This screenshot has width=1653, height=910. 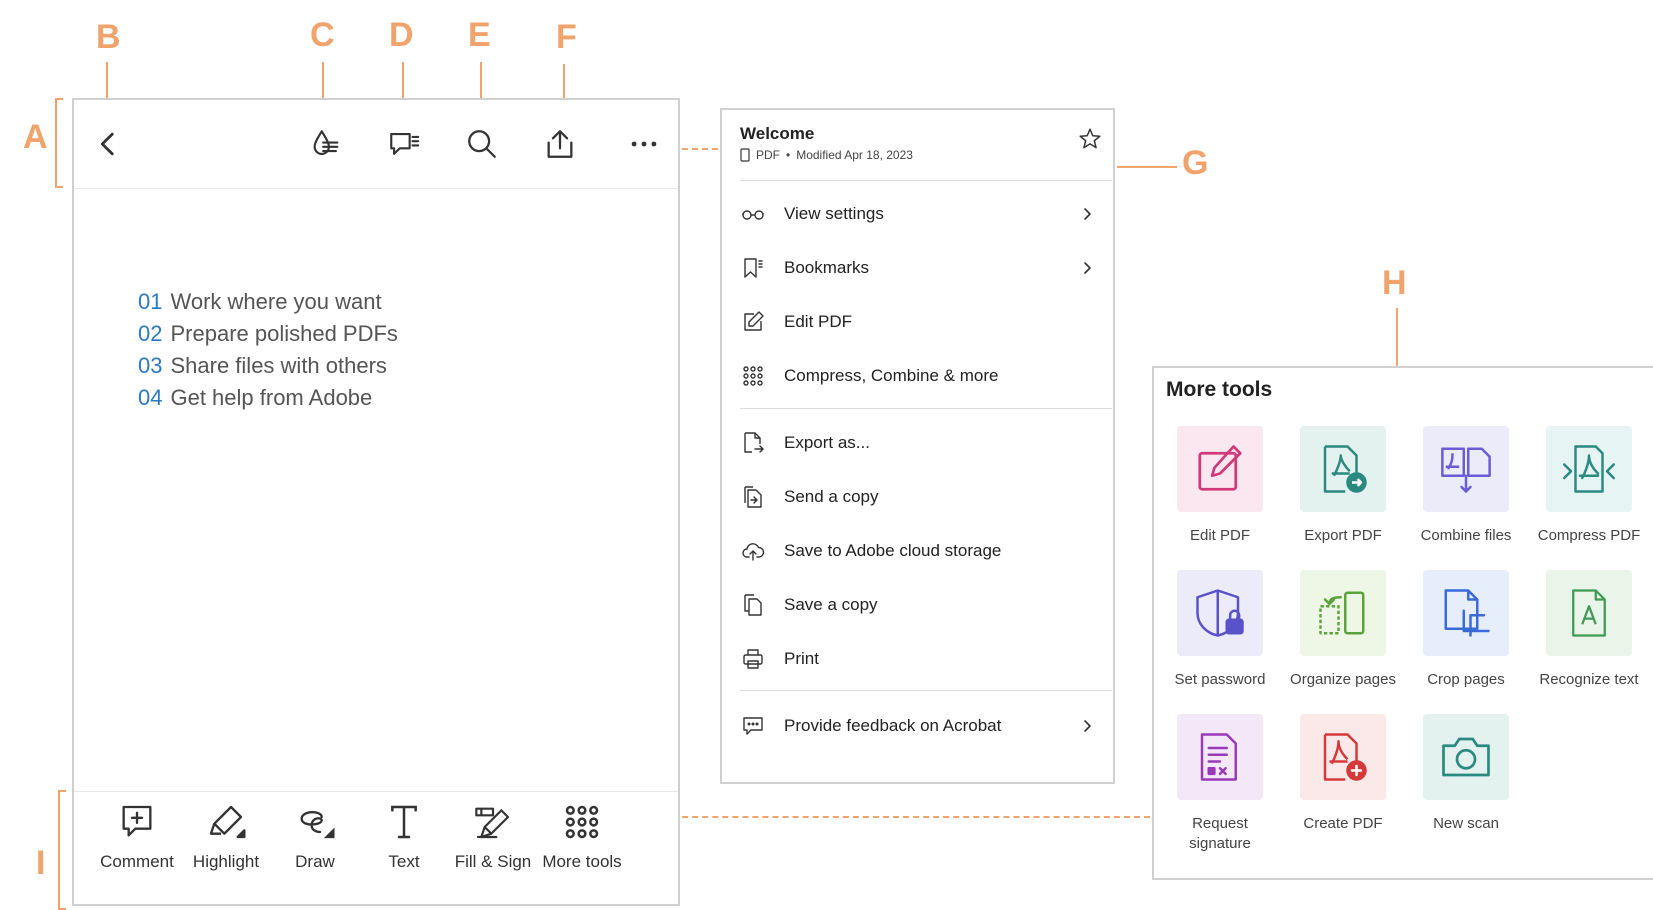 What do you see at coordinates (1394, 283) in the screenshot?
I see `callout-h: H` at bounding box center [1394, 283].